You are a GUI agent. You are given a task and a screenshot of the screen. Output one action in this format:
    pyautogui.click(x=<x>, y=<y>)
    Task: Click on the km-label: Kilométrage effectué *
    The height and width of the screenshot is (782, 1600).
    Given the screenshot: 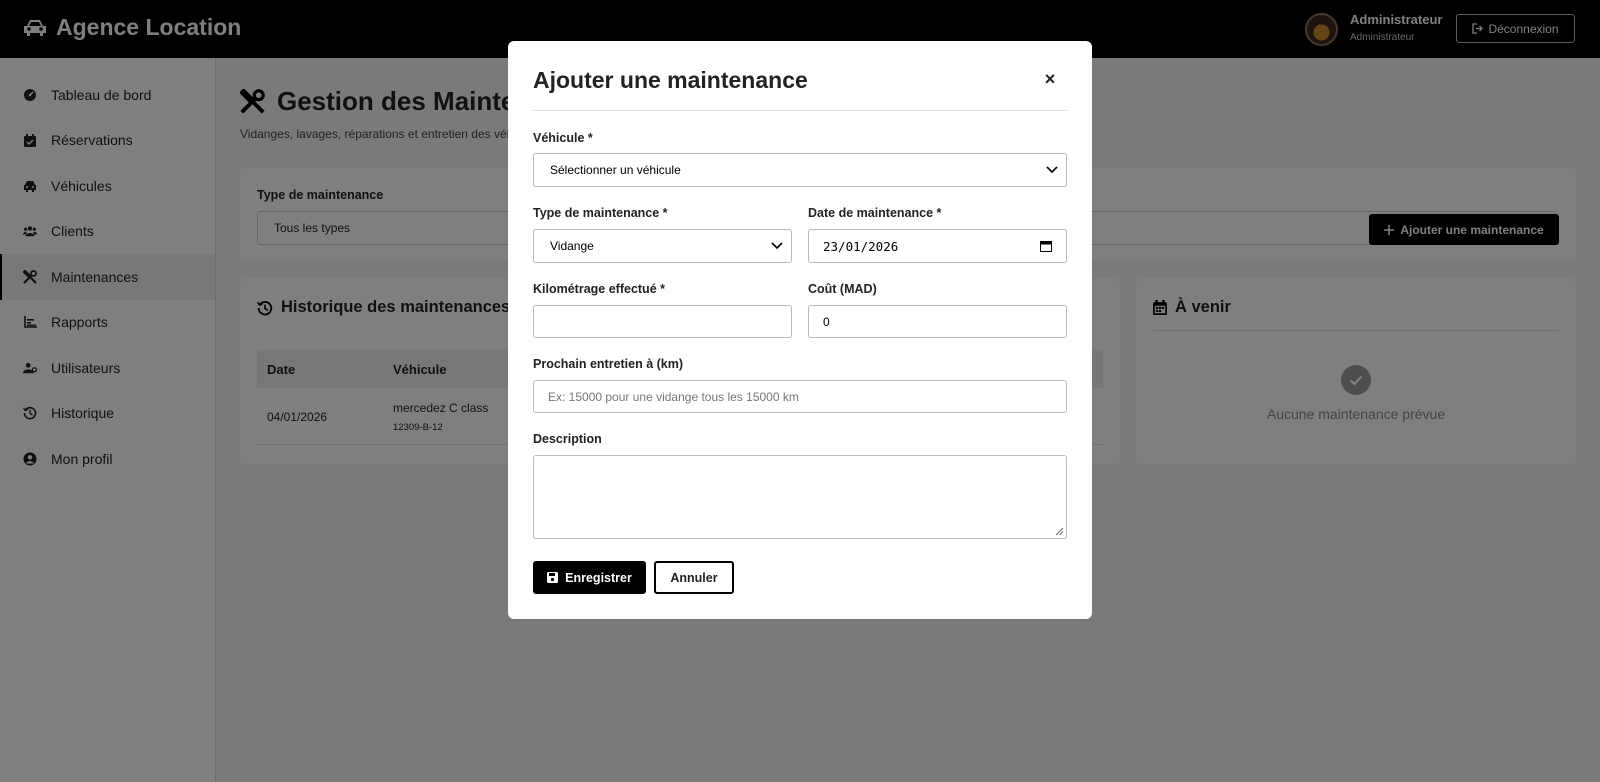 What is the action you would take?
    pyautogui.click(x=599, y=289)
    